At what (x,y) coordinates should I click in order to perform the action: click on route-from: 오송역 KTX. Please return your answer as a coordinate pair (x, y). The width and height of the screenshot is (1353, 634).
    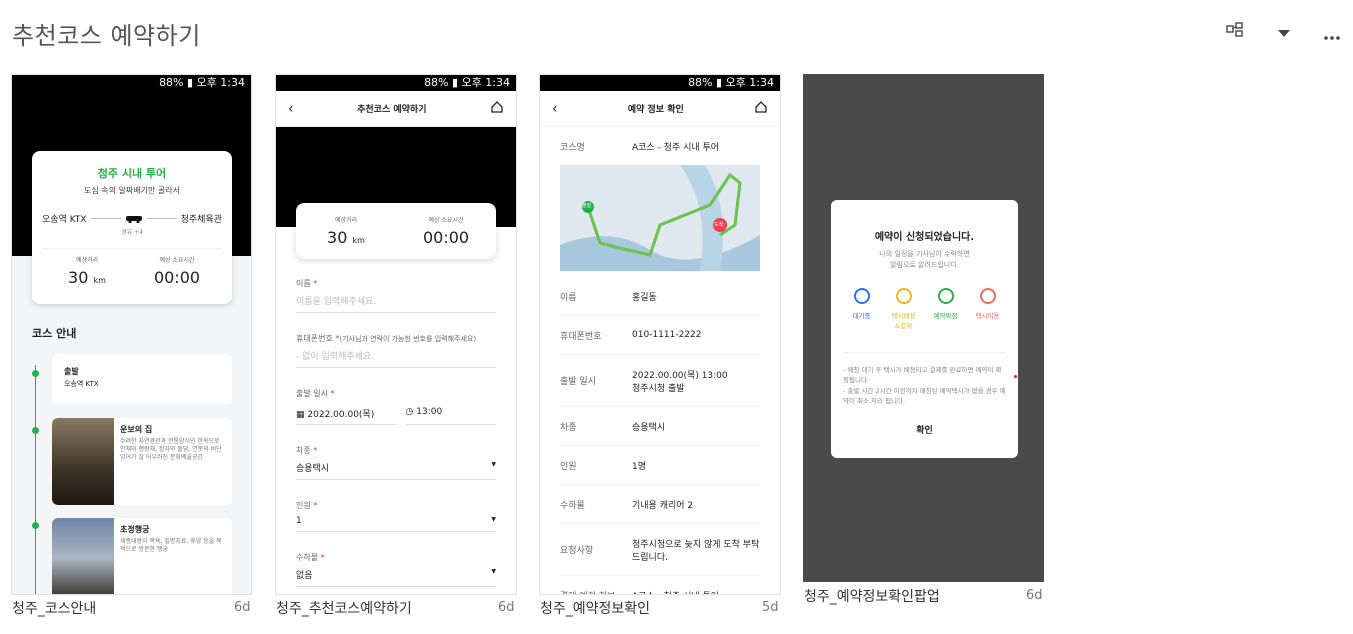
    Looking at the image, I should click on (64, 220).